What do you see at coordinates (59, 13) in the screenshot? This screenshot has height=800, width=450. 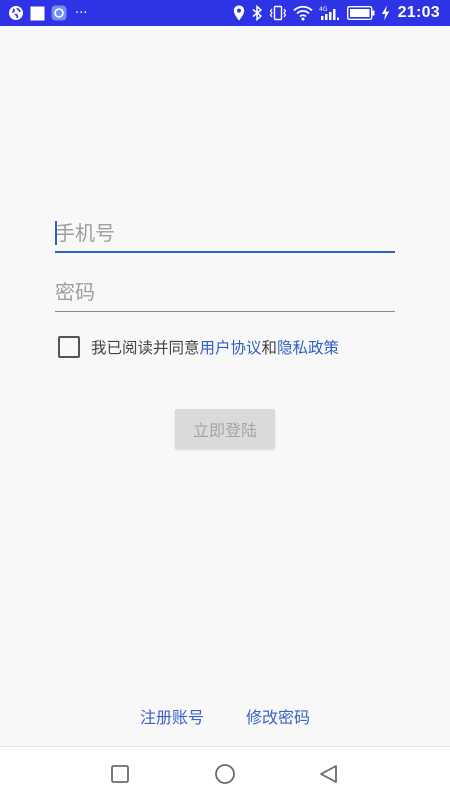 I see `app-circle-icon` at bounding box center [59, 13].